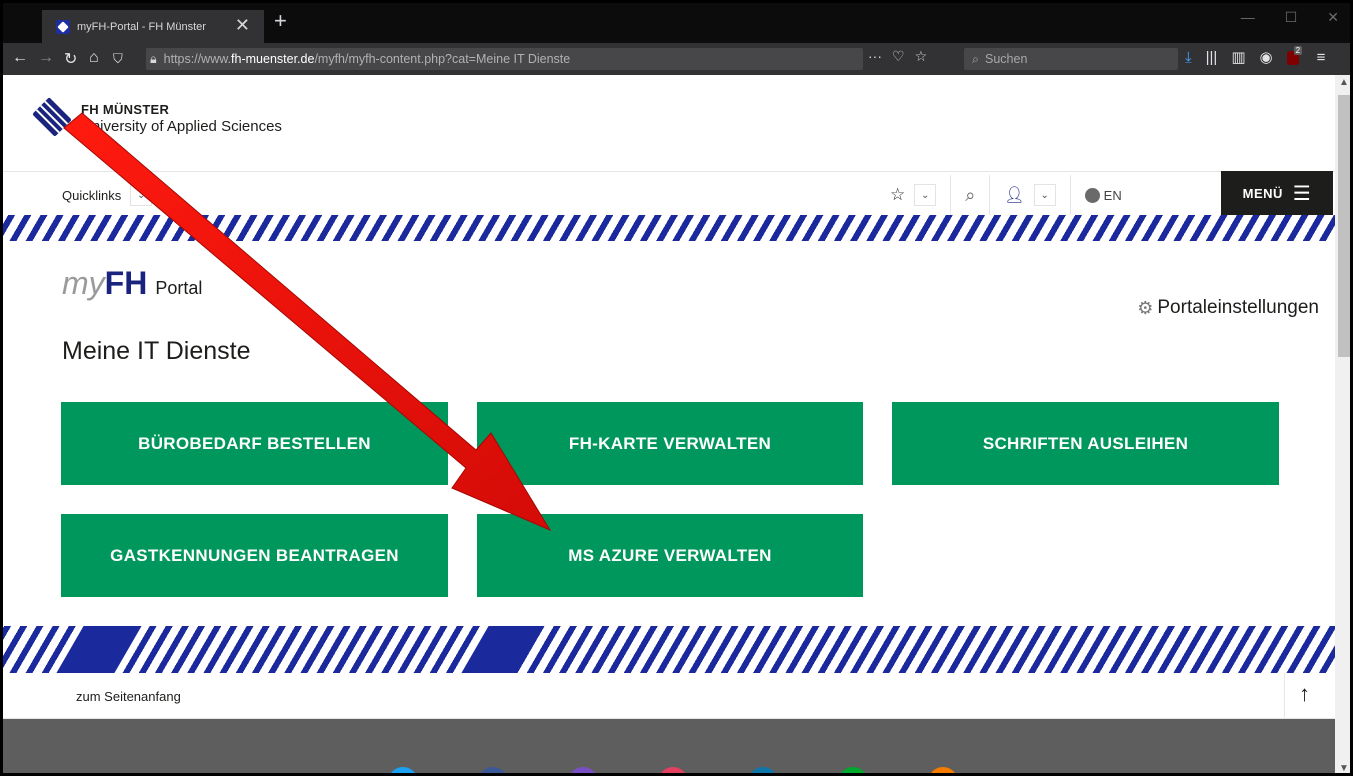  I want to click on home-icon: ⌂, so click(94, 58).